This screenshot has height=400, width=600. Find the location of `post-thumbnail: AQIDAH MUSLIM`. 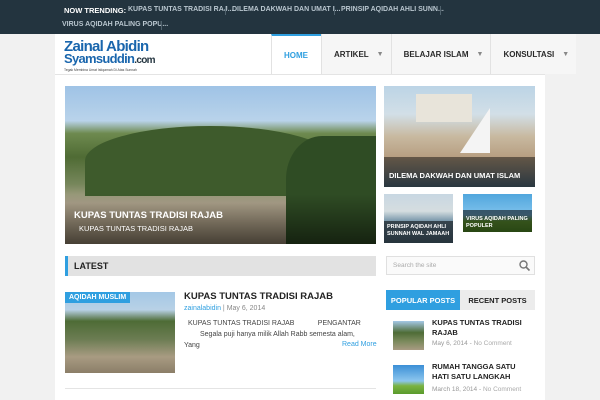

post-thumbnail: AQIDAH MUSLIM is located at coordinates (120, 332).